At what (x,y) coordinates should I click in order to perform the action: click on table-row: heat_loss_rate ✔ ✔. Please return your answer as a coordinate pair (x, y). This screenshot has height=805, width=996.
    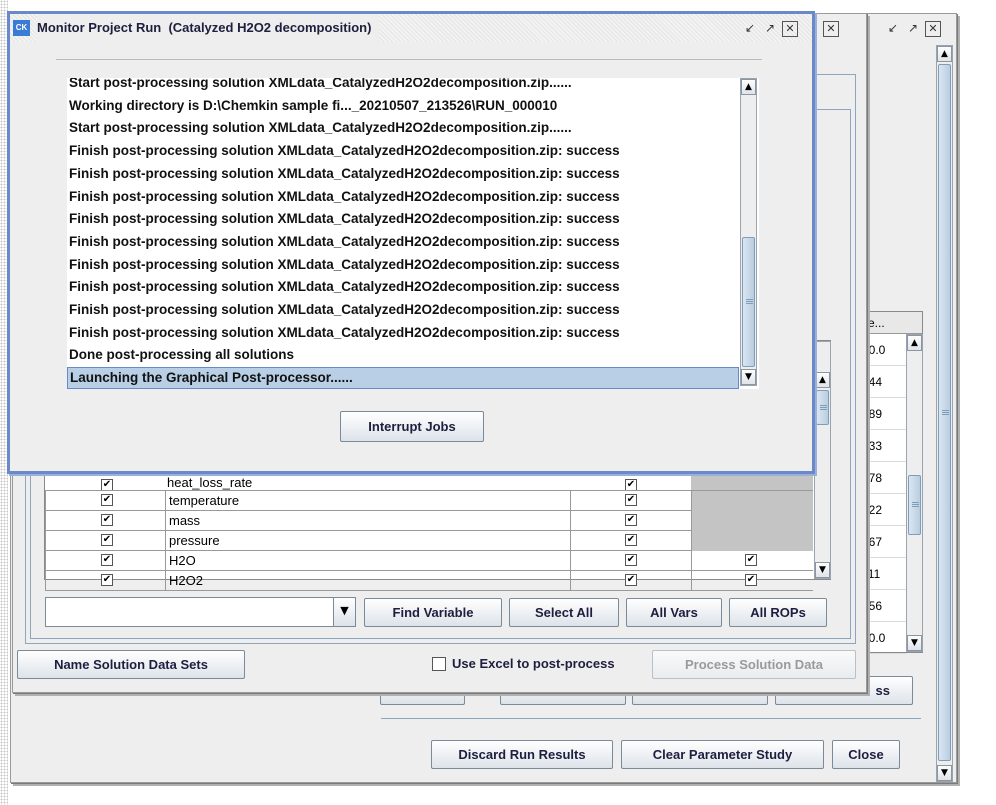
    Looking at the image, I should click on (429, 481).